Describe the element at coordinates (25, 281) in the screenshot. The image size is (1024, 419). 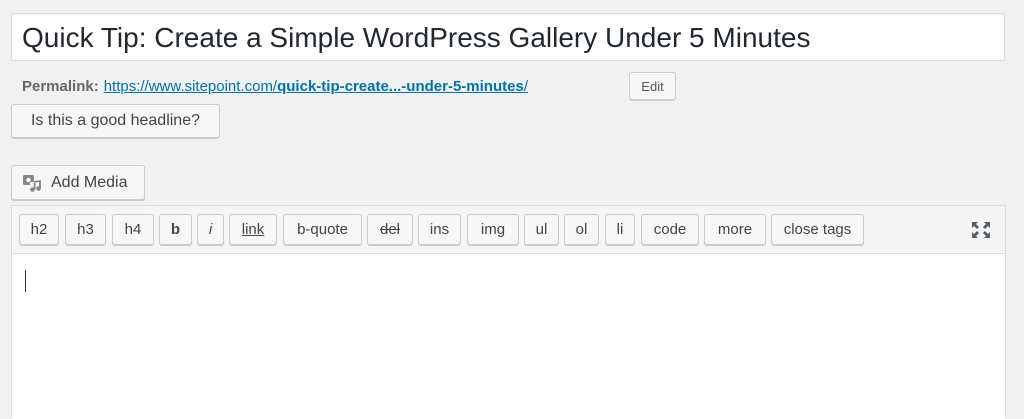
I see `text-cursor` at that location.